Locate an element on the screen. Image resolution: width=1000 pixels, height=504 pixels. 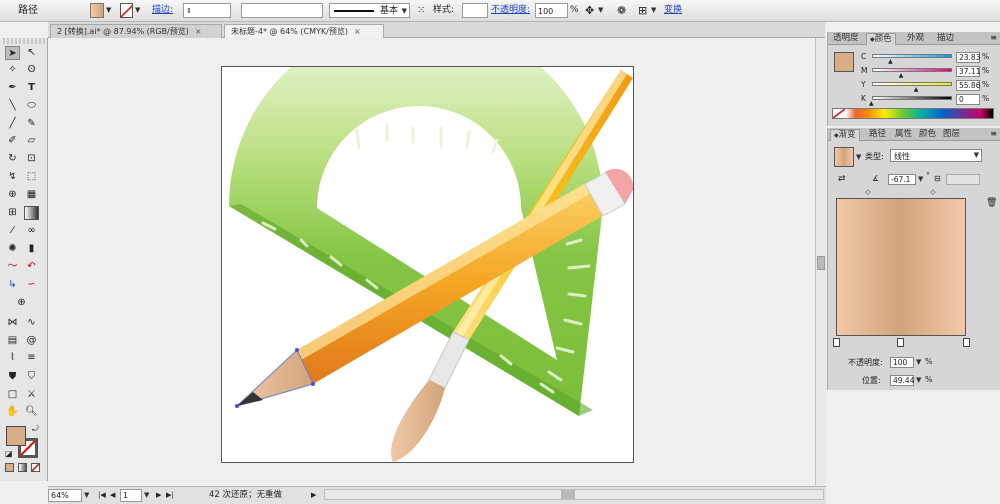
panel-grip is located at coordinates (24, 41).